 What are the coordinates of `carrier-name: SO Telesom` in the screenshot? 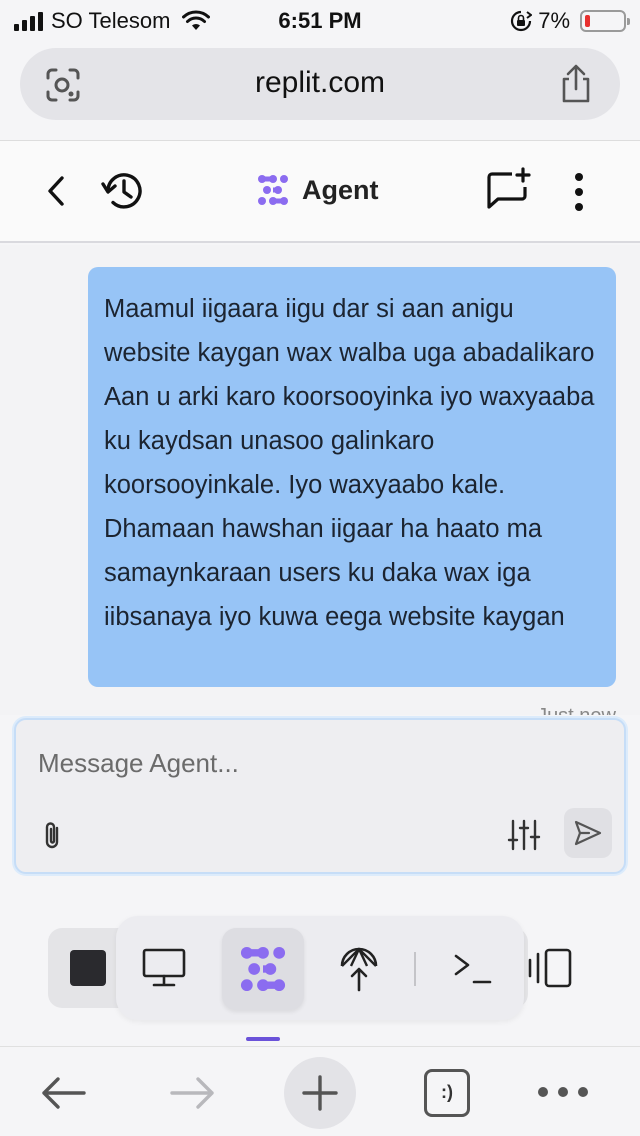 It's located at (111, 20).